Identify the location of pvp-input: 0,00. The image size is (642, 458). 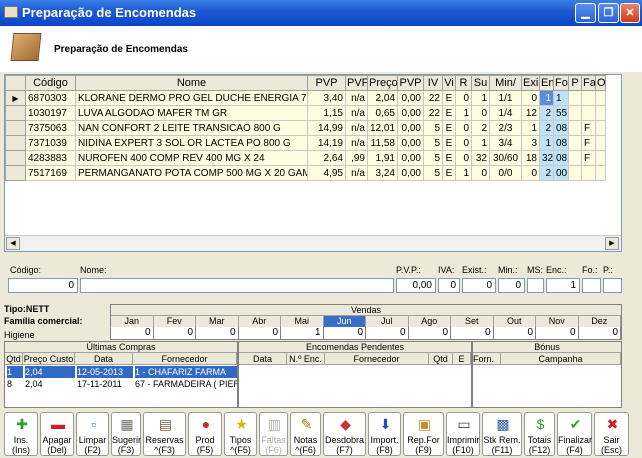
(416, 285).